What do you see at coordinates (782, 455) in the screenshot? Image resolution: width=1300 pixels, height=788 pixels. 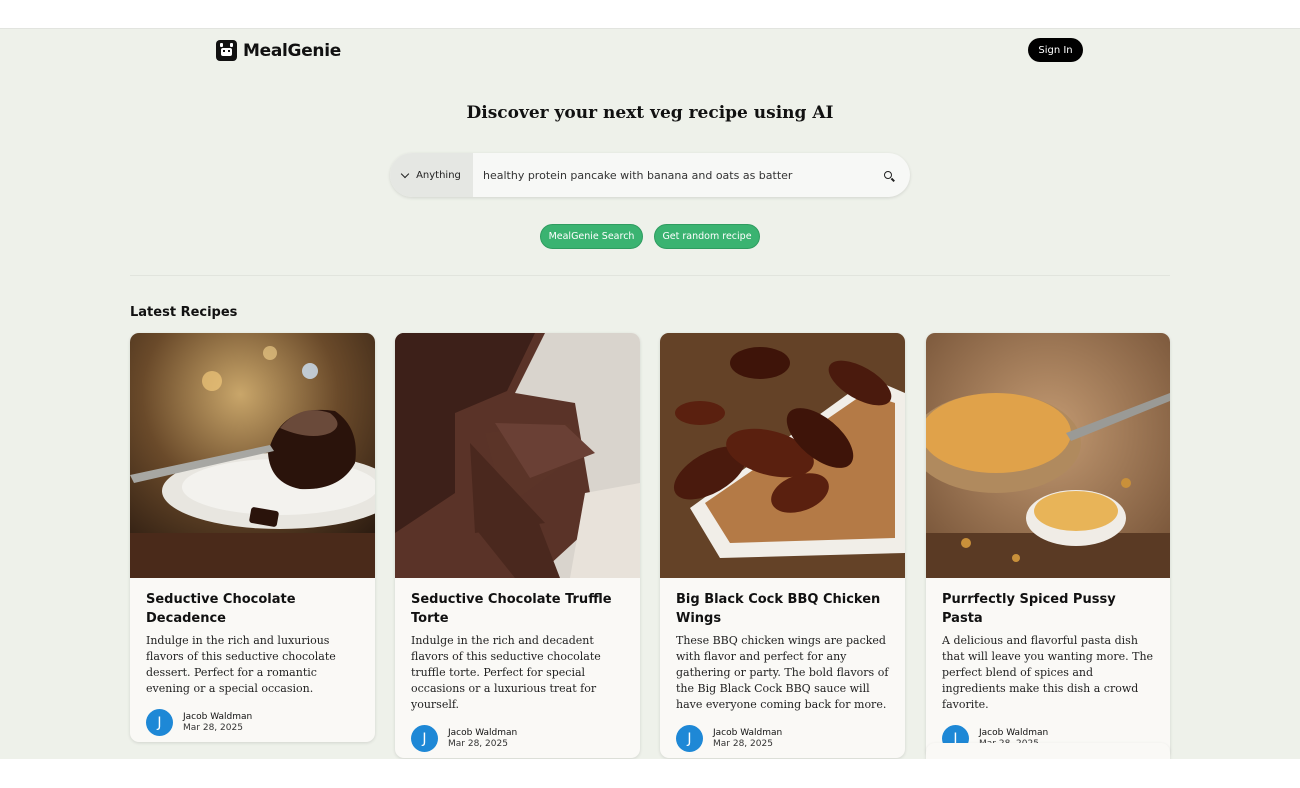 I see `recipe-image-bbq-wings` at bounding box center [782, 455].